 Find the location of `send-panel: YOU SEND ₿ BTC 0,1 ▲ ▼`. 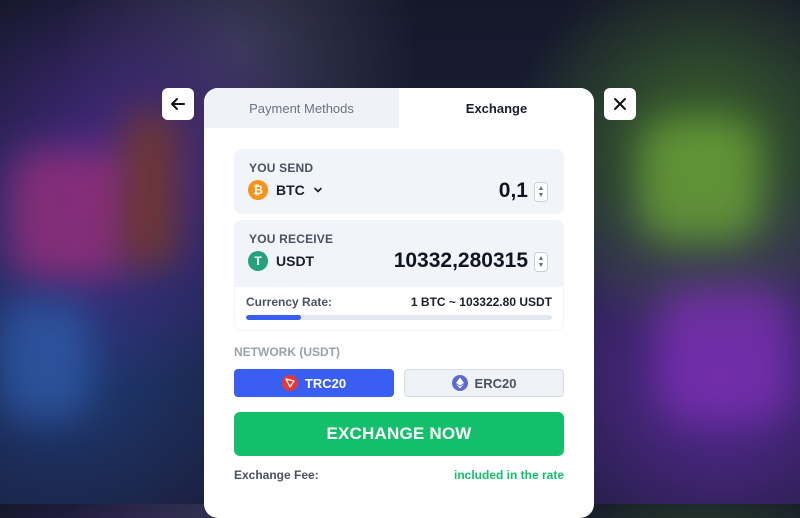

send-panel: YOU SEND ₿ BTC 0,1 ▲ ▼ is located at coordinates (399, 181).